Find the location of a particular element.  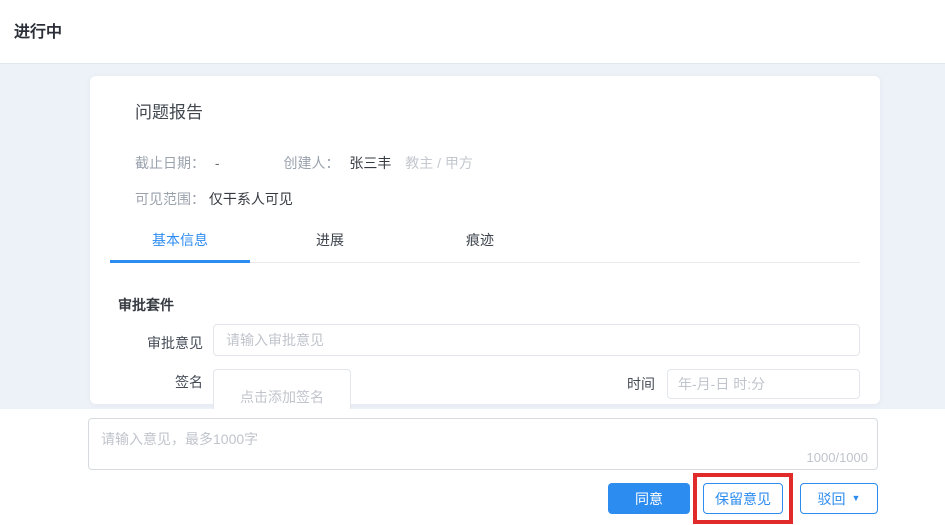

approval-suite-title: 审批套件 is located at coordinates (146, 305).